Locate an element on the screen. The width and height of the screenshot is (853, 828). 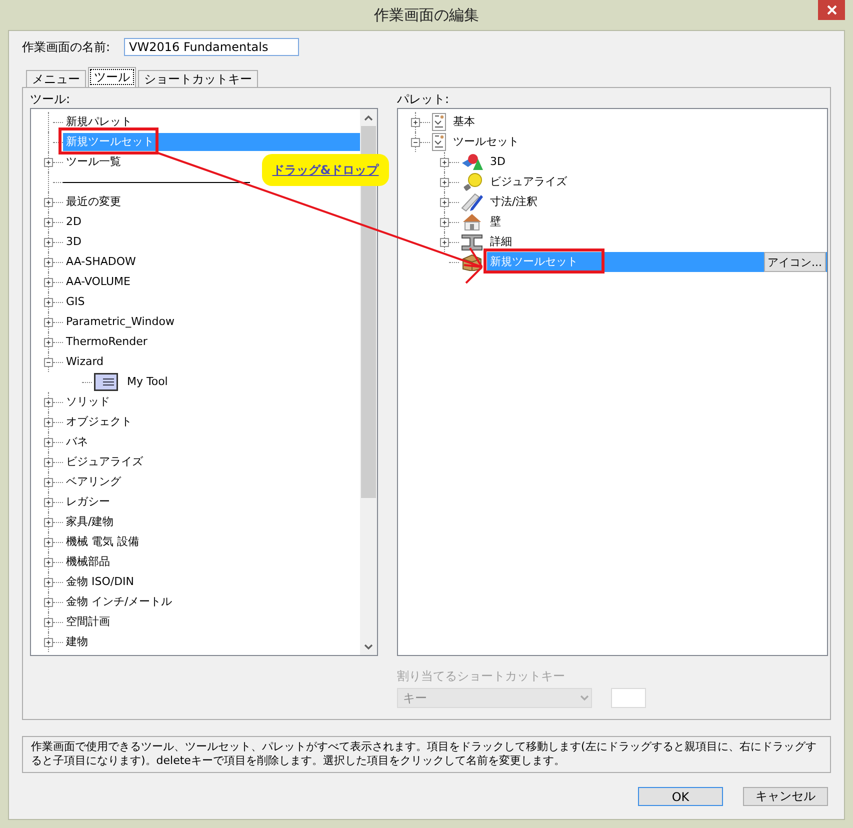
dialog-button: OK is located at coordinates (680, 796).